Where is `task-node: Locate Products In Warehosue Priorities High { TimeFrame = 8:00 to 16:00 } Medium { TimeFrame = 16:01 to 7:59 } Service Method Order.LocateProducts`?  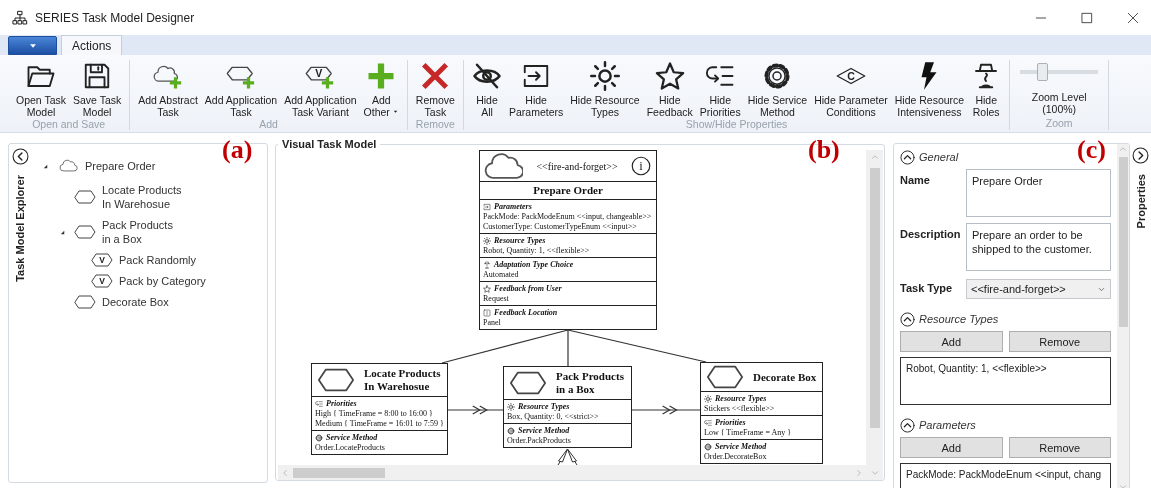 task-node: Locate Products In Warehosue Priorities High { TimeFrame = 8:00 to 16:00 } Medium { TimeFrame = 16:01 to 7:59 } Service Method Order.LocateProducts is located at coordinates (379, 409).